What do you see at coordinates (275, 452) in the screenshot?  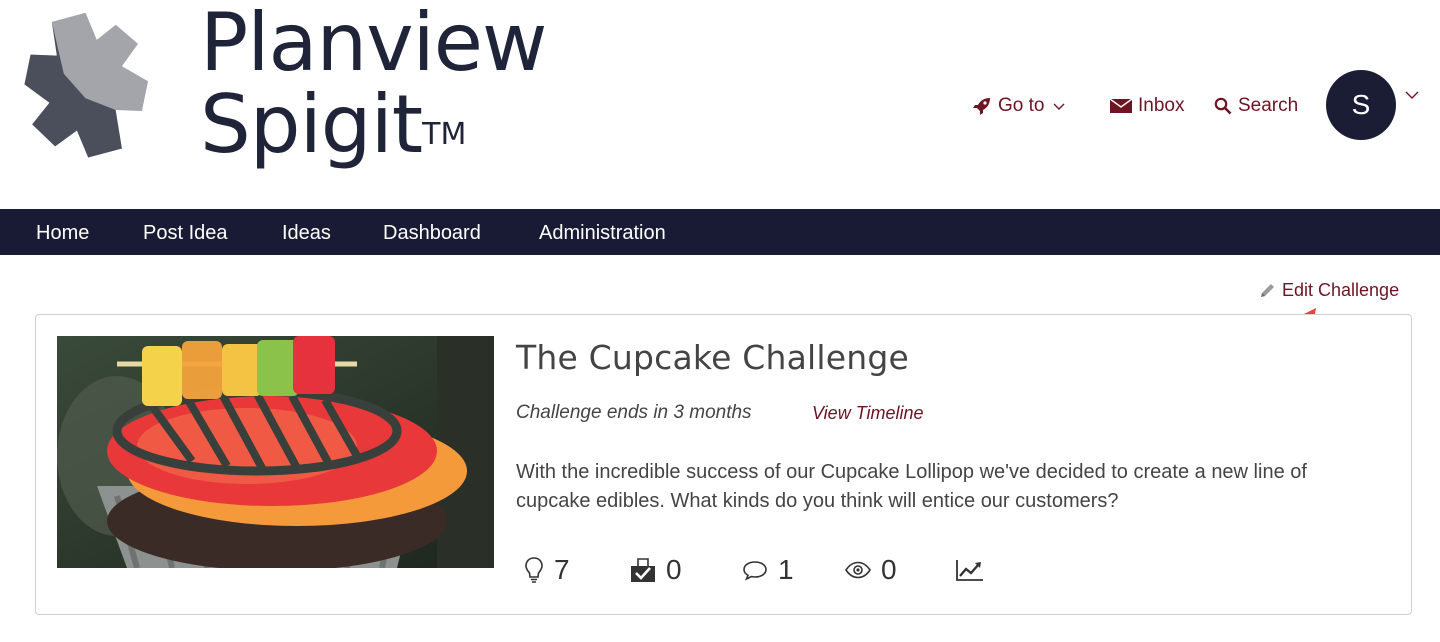 I see `challenge-image` at bounding box center [275, 452].